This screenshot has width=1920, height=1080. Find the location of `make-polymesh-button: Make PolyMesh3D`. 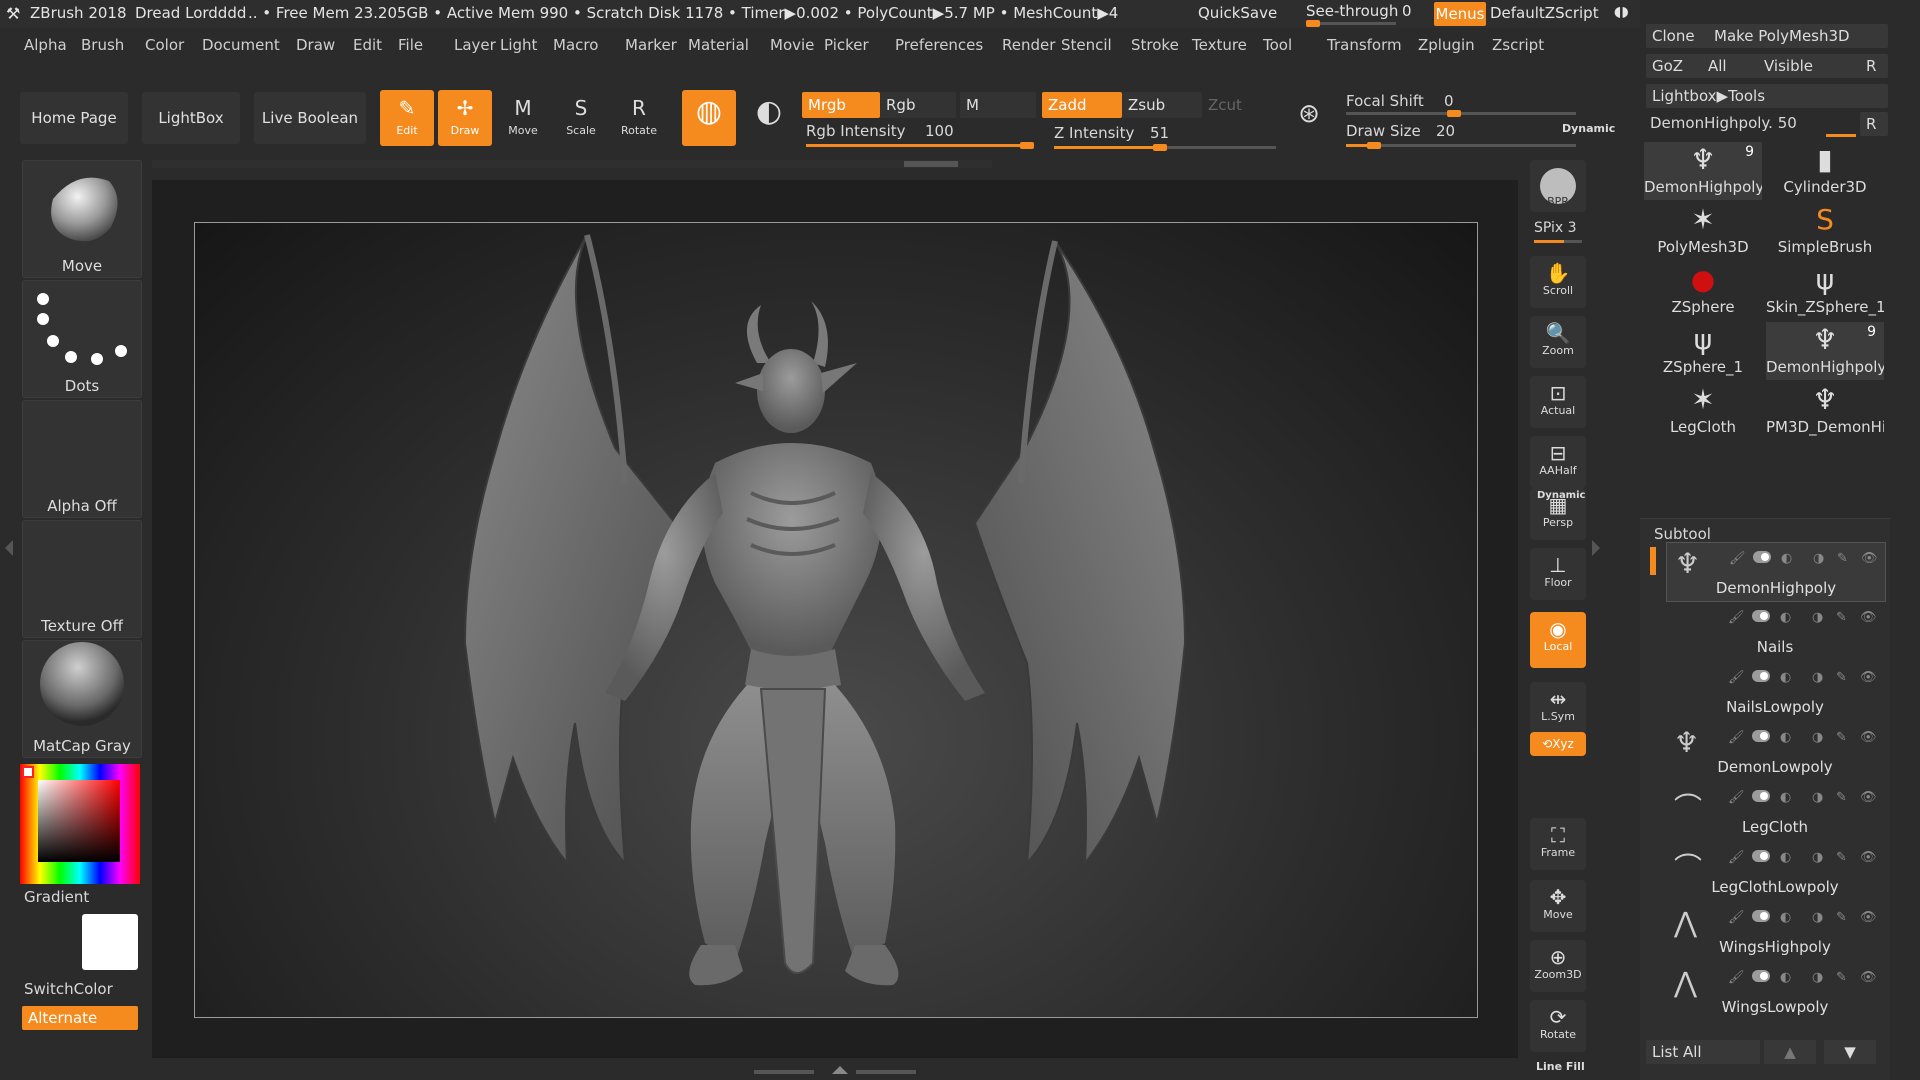

make-polymesh-button: Make PolyMesh3D is located at coordinates (1798, 36).